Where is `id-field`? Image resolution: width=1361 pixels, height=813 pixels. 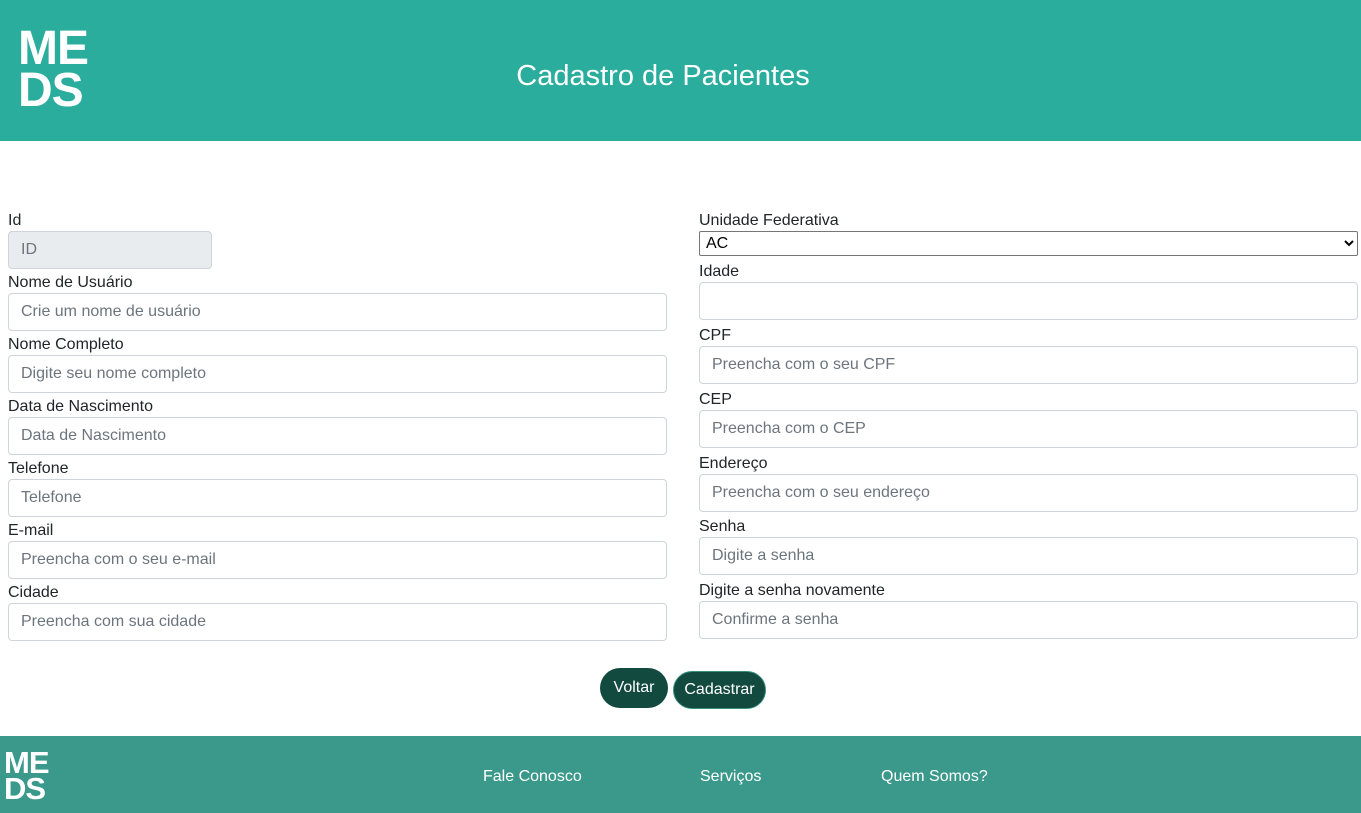
id-field is located at coordinates (110, 250).